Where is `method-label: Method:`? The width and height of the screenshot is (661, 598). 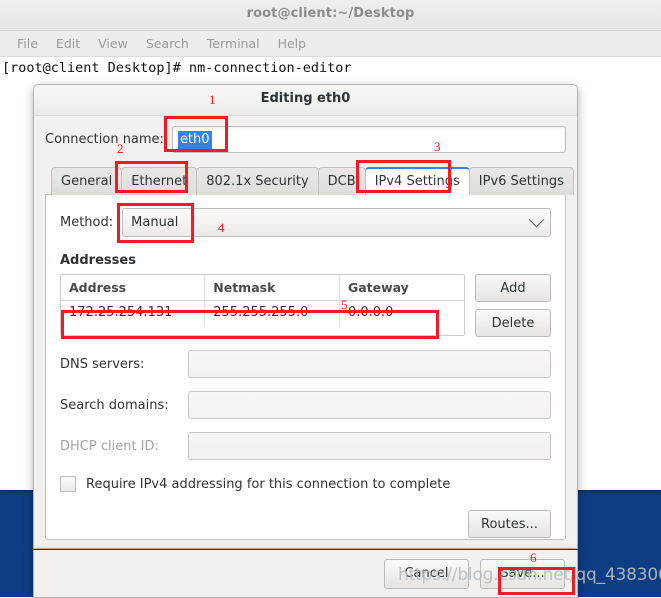
method-label: Method: is located at coordinates (87, 222).